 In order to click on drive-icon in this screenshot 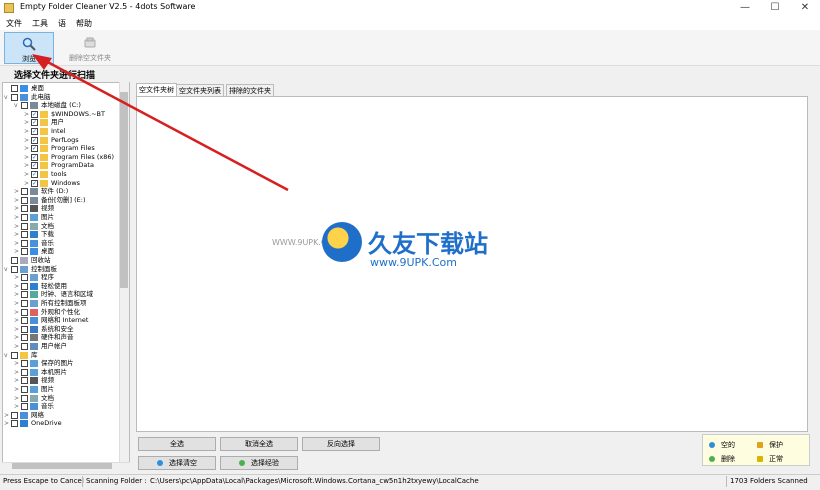, I will do `click(34, 106)`.